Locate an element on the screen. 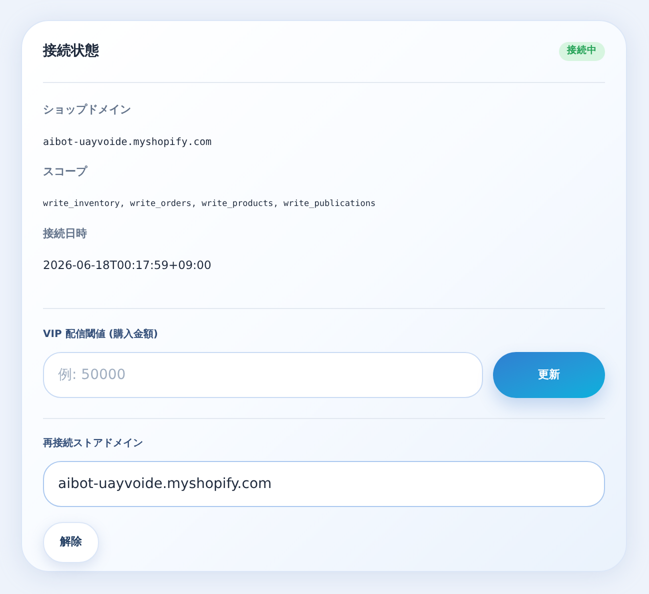 Image resolution: width=649 pixels, height=594 pixels. field-label: ショップドメイン is located at coordinates (87, 110).